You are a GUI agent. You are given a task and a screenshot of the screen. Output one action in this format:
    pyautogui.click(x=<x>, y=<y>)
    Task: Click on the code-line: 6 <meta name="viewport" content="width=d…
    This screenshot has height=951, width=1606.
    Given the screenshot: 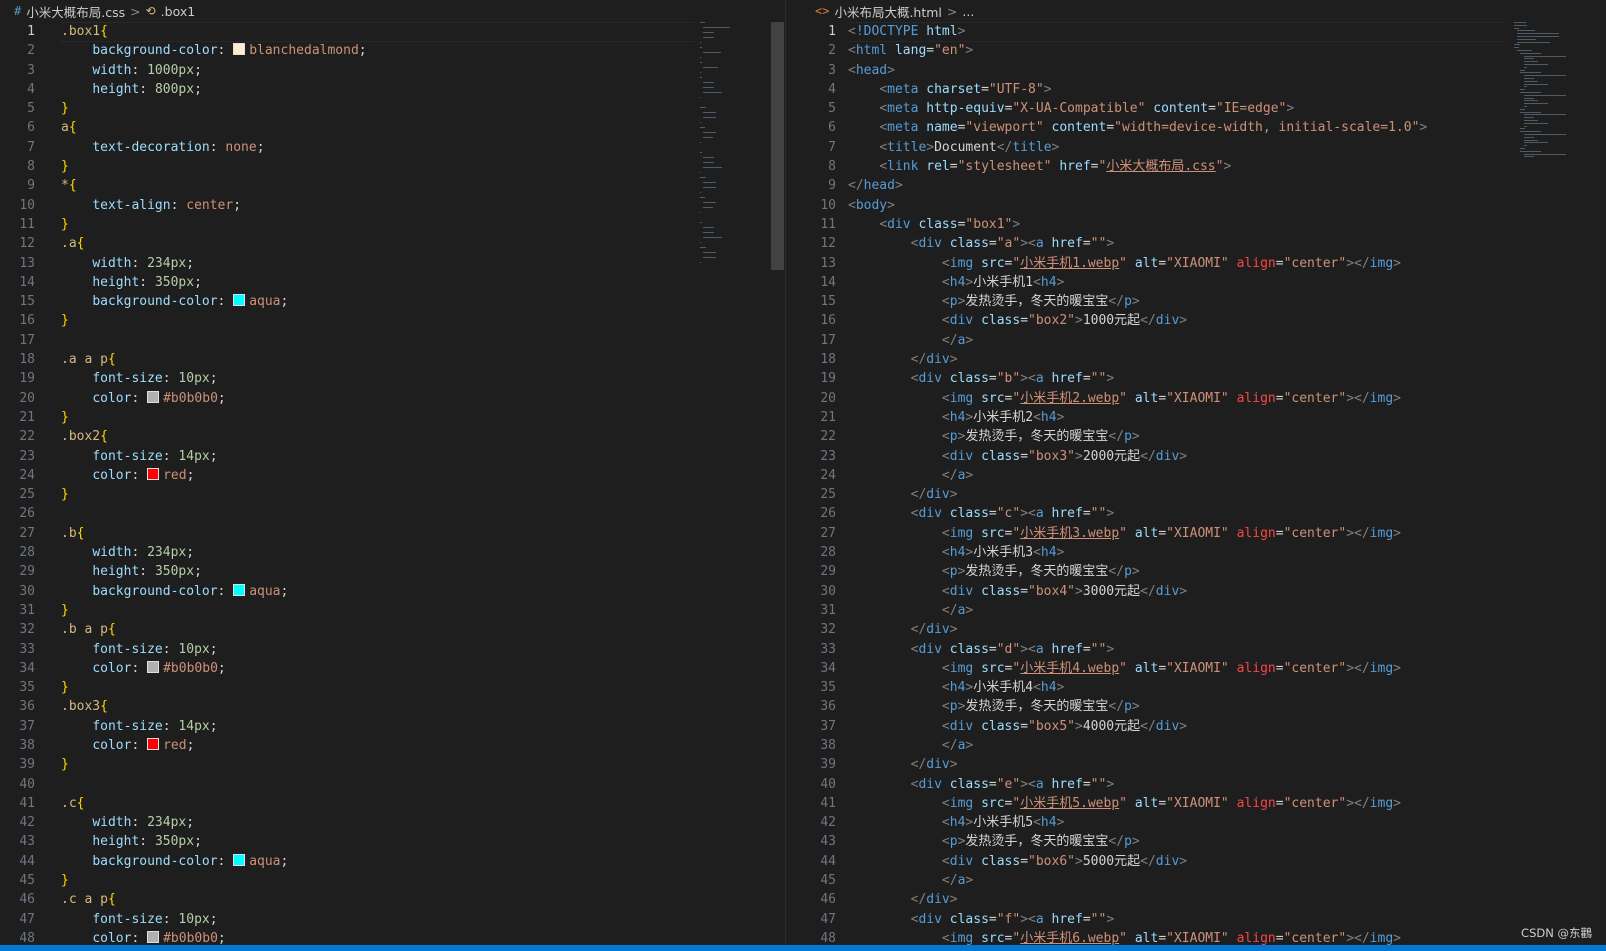 What is the action you would take?
    pyautogui.click(x=1203, y=127)
    